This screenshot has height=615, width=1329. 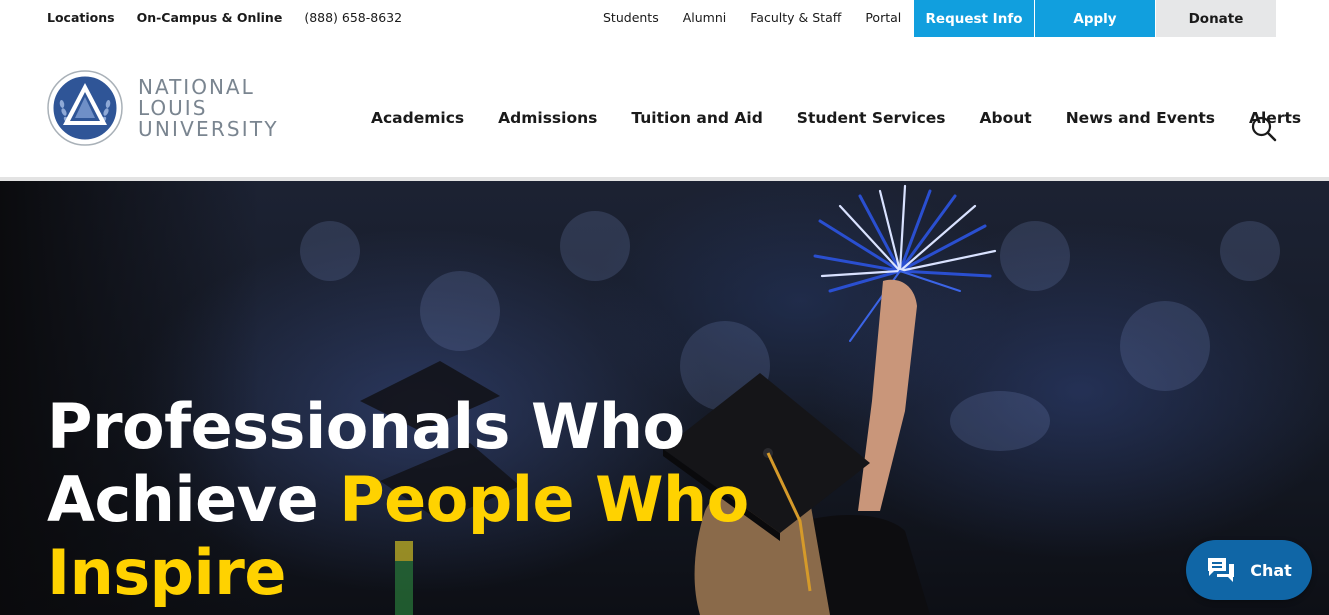 I want to click on logo-line-university: UNIVERSITY, so click(x=208, y=128).